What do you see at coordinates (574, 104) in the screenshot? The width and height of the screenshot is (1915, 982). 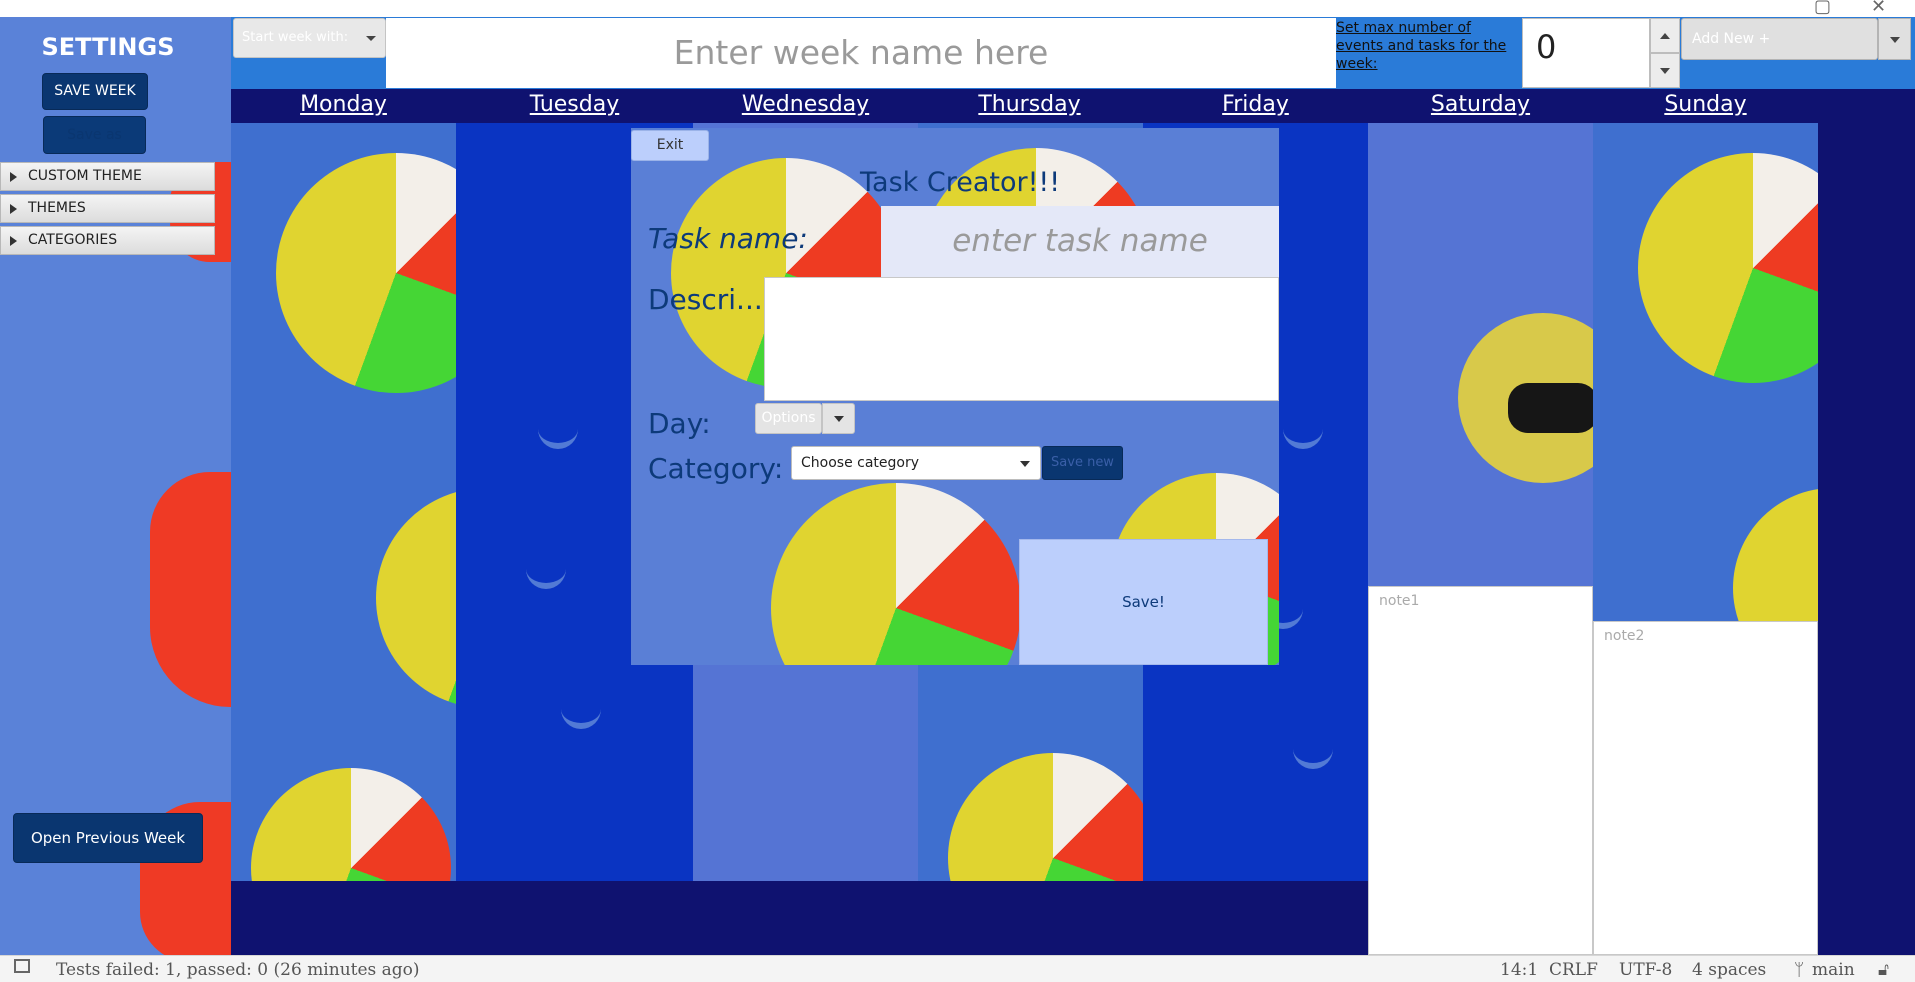 I see `day-tuesday: Tuesday` at bounding box center [574, 104].